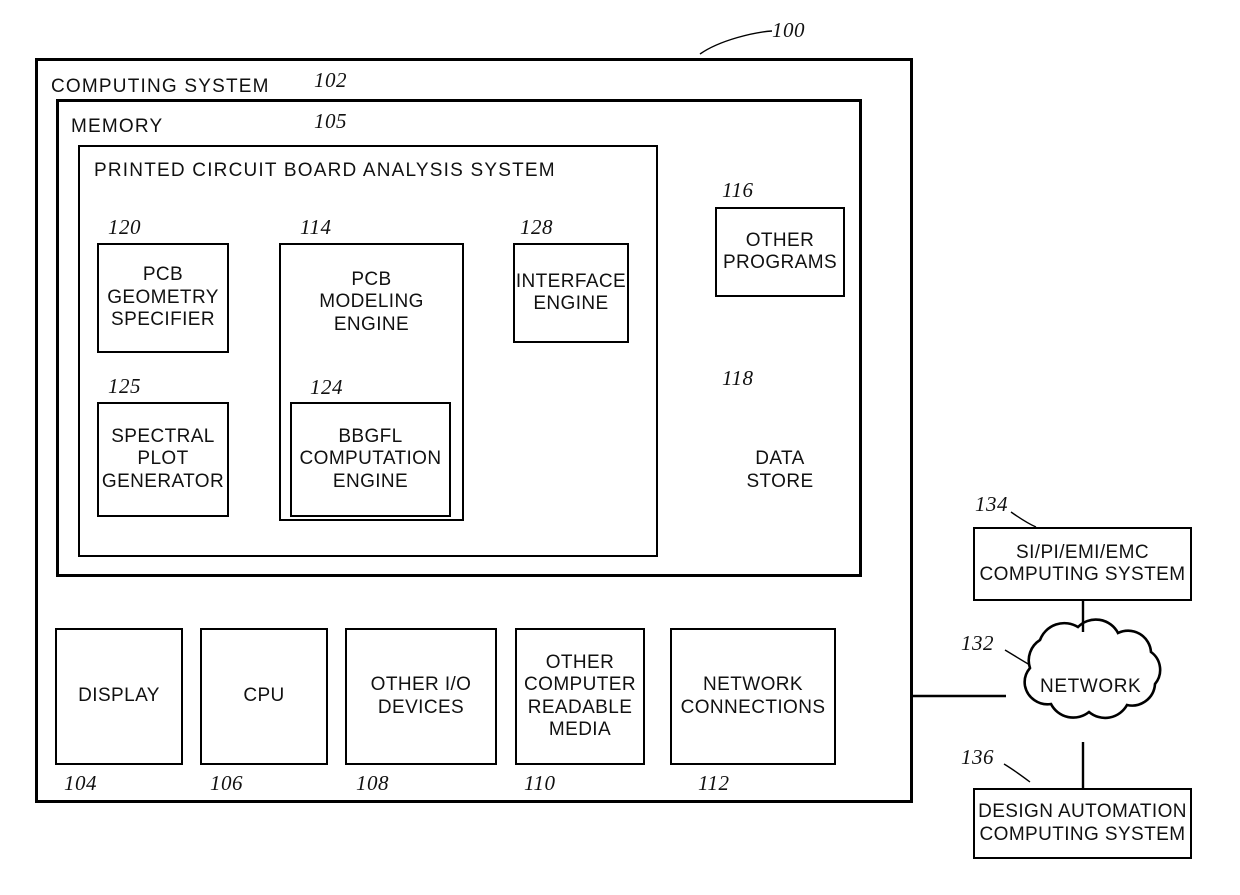 The width and height of the screenshot is (1240, 895). What do you see at coordinates (124, 227) in the screenshot?
I see `ref-120: 120` at bounding box center [124, 227].